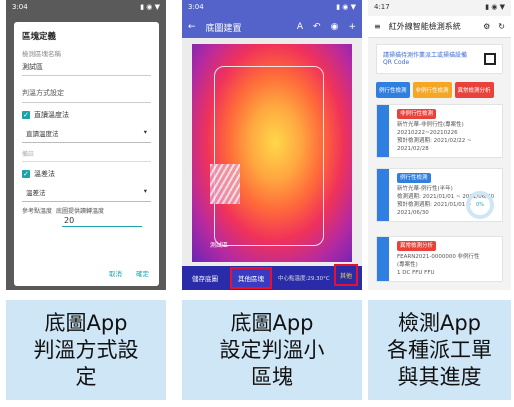 This screenshot has height=407, width=514. I want to click on qr-code-icon, so click(490, 59).